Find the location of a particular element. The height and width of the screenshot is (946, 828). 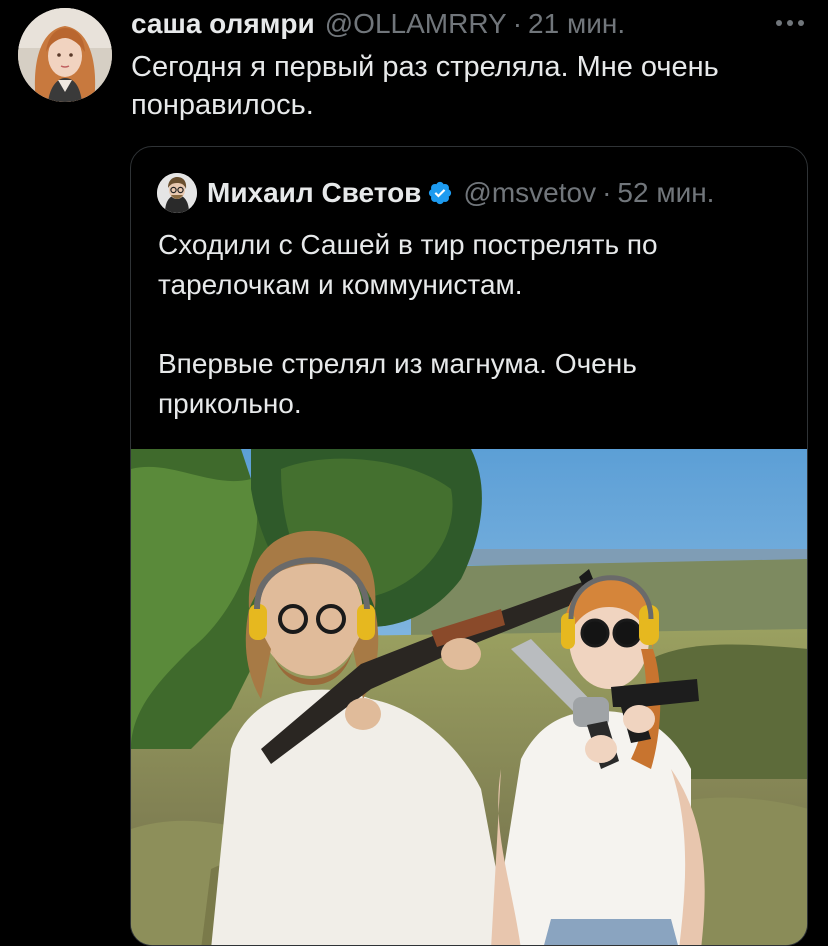

more-options-button is located at coordinates (790, 23).